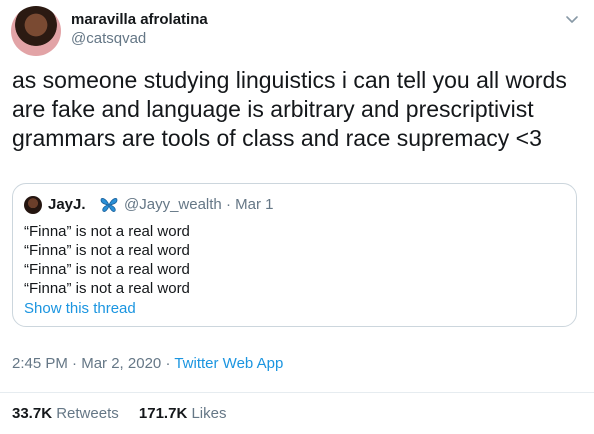 This screenshot has height=434, width=594. I want to click on retweets-count: 33.7K, so click(32, 413).